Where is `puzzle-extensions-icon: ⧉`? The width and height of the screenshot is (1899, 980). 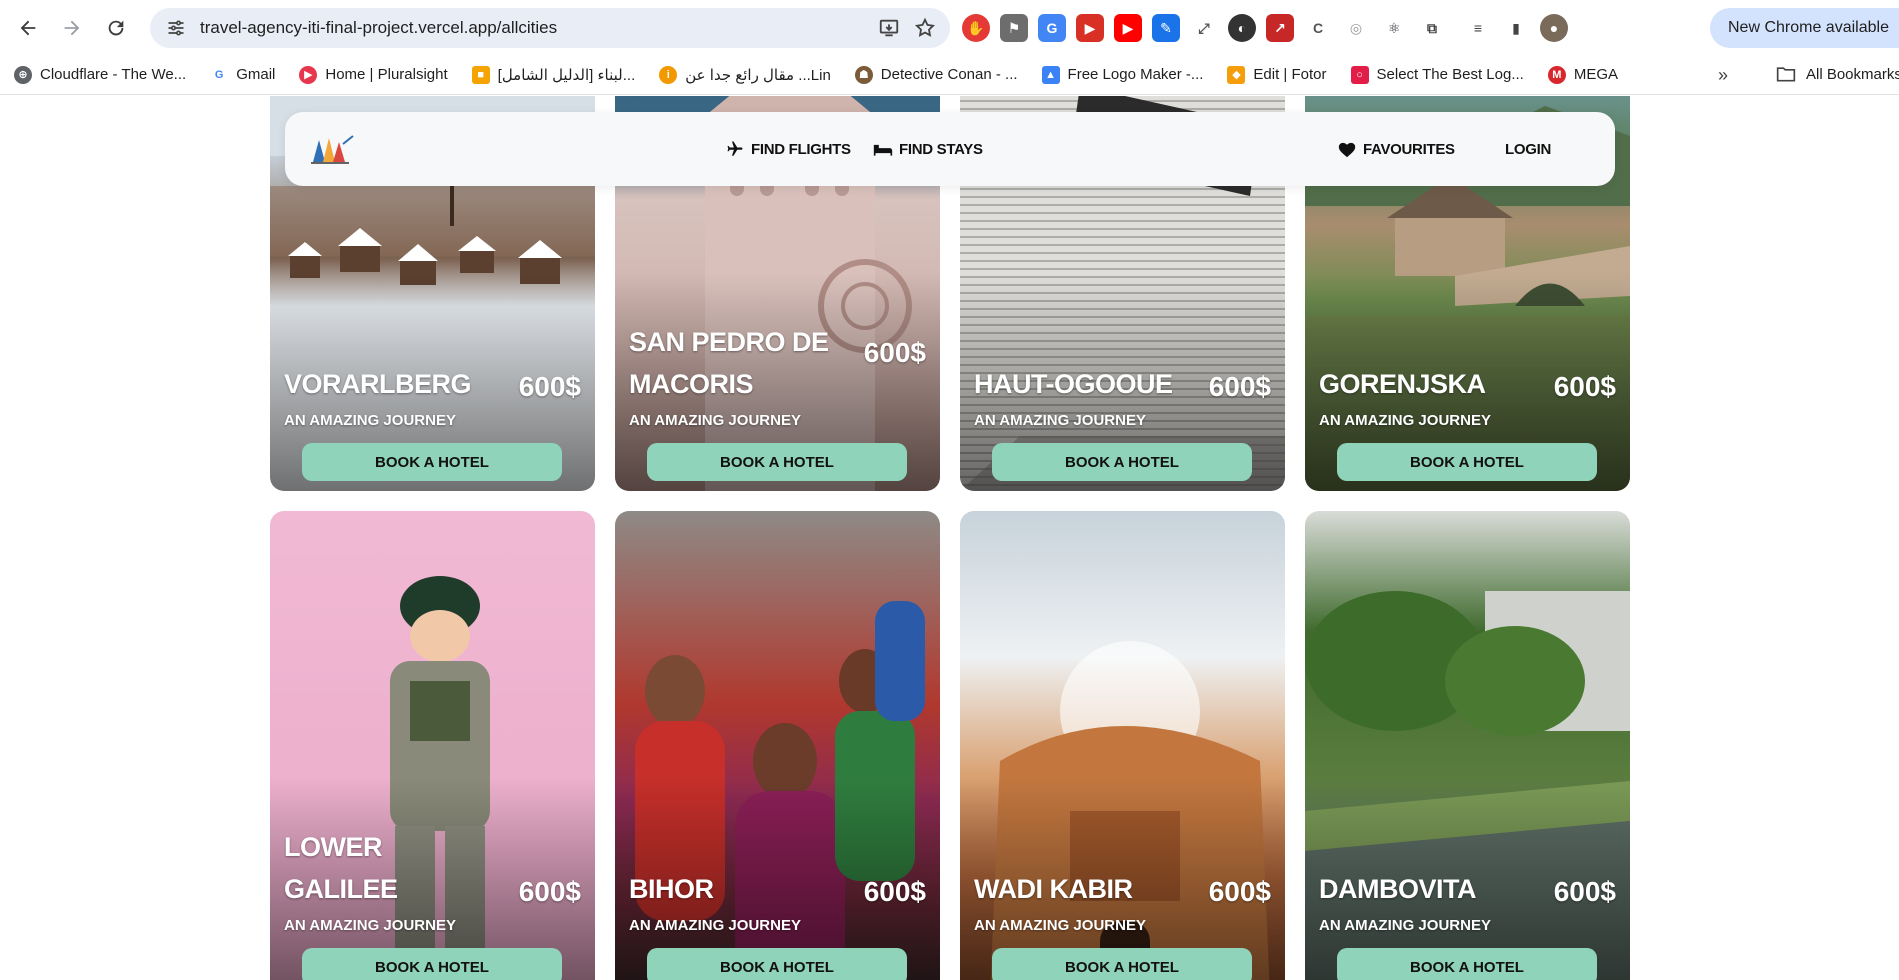 puzzle-extensions-icon: ⧉ is located at coordinates (1432, 28).